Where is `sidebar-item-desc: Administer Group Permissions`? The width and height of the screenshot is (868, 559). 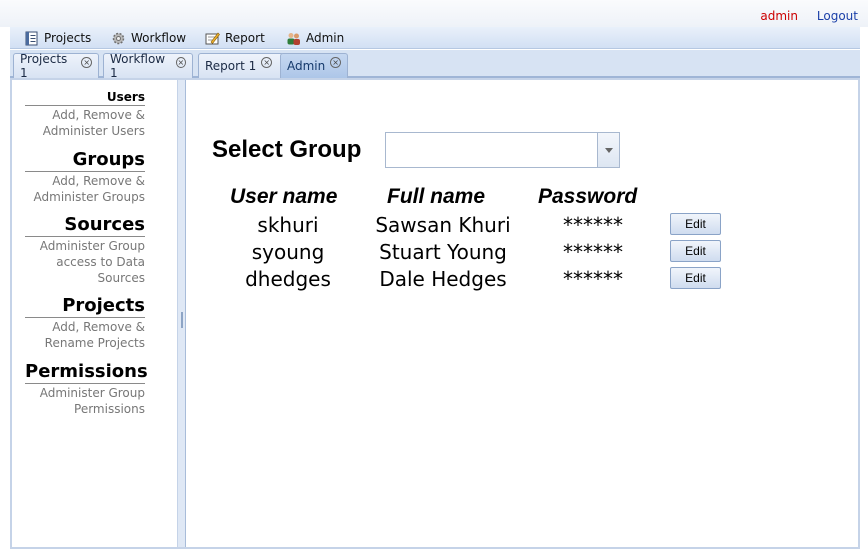 sidebar-item-desc: Administer Group Permissions is located at coordinates (92, 401).